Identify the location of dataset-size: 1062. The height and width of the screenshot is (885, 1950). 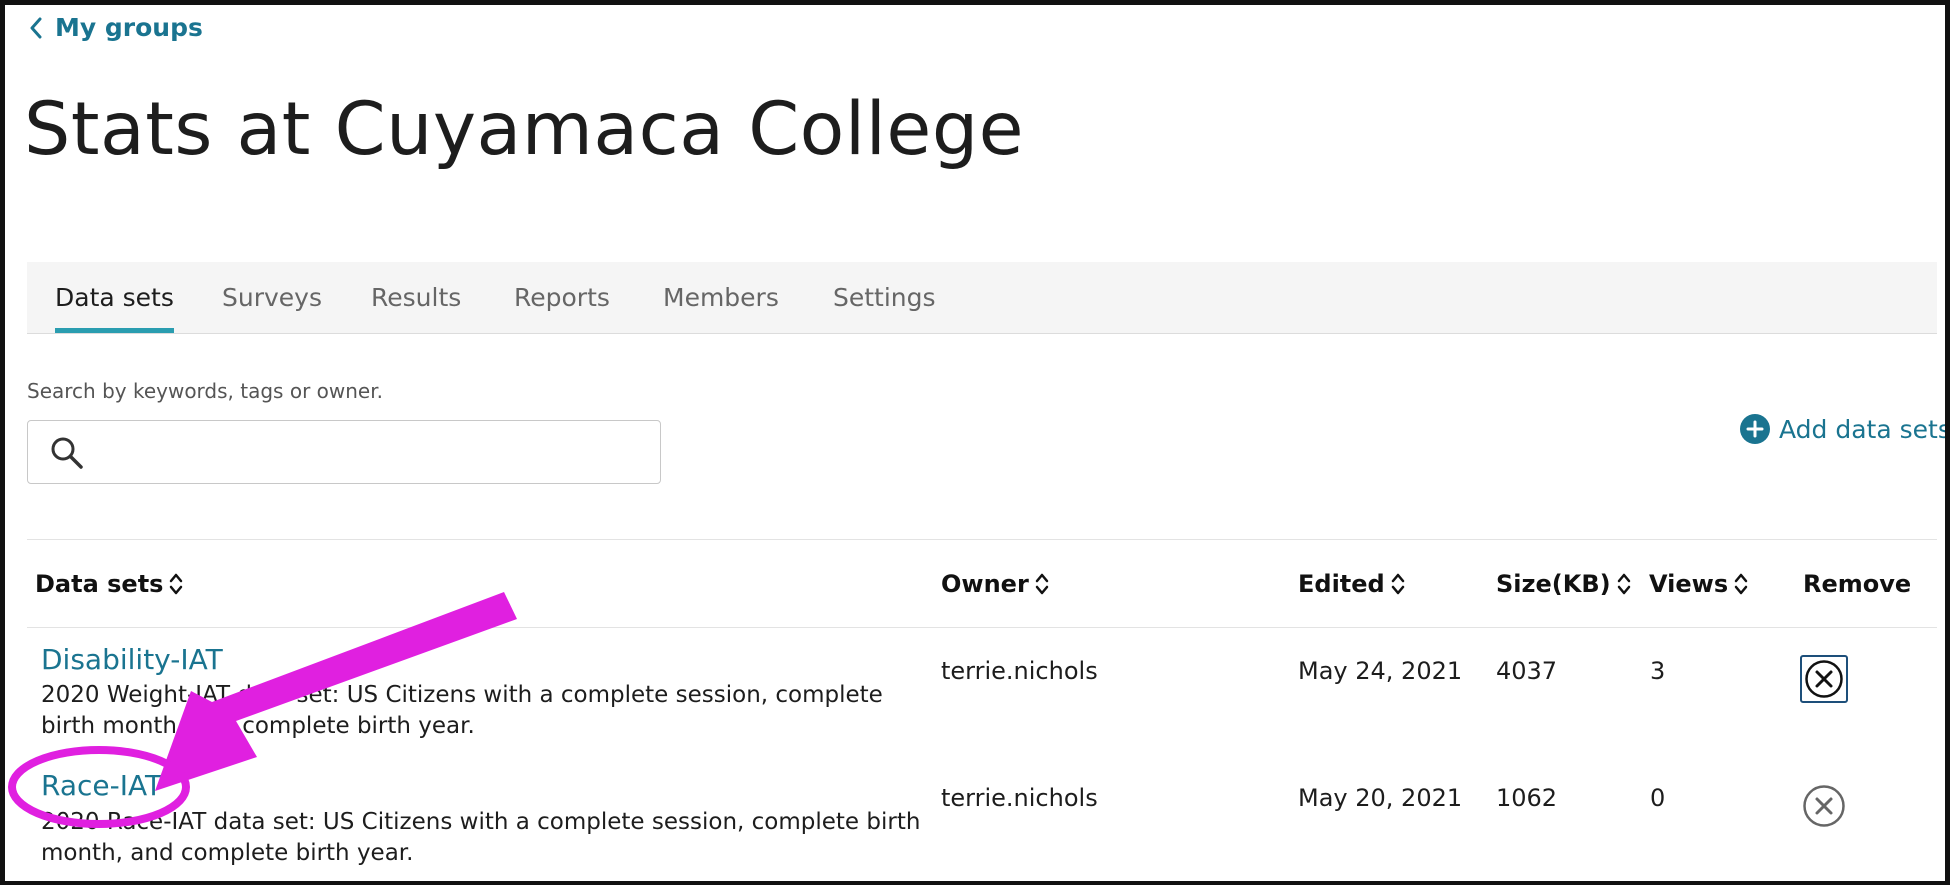
(1527, 798).